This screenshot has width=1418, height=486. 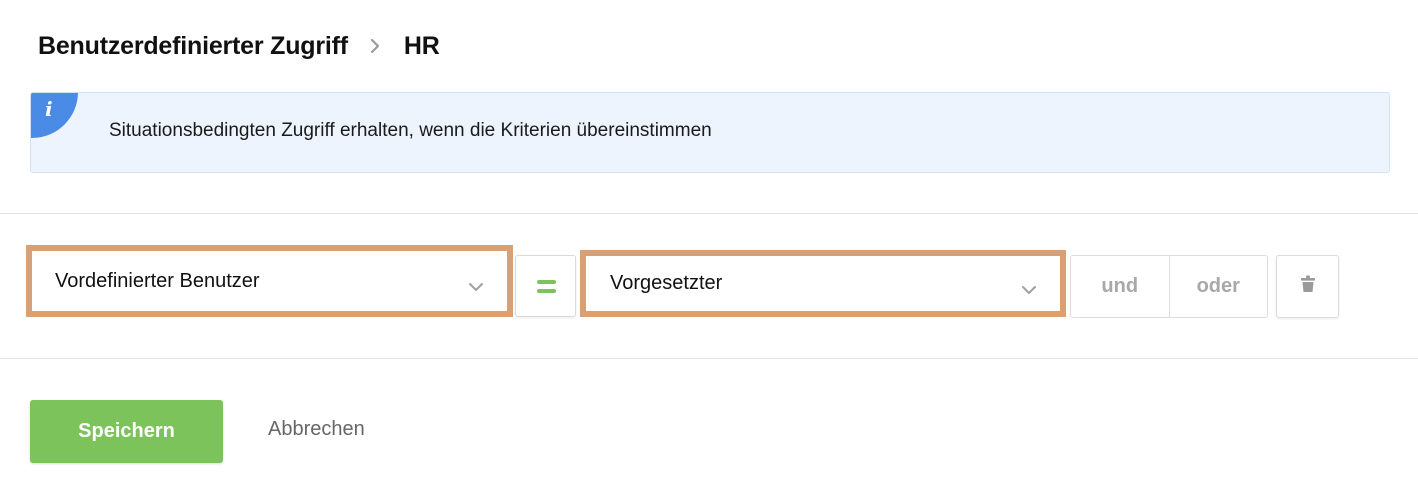 I want to click on save-button: Speichern, so click(x=126, y=431).